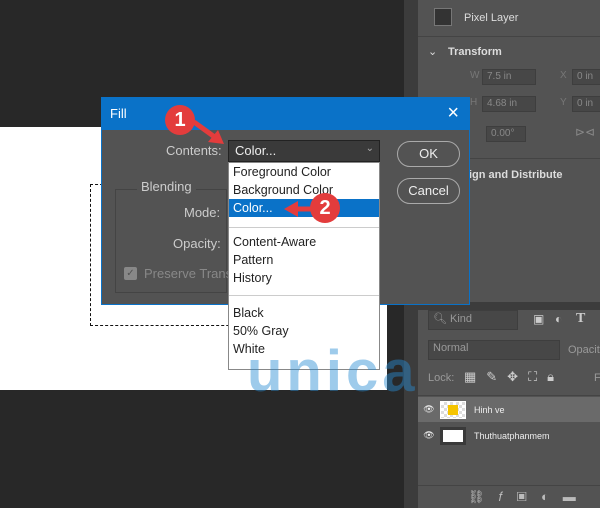 The height and width of the screenshot is (508, 600). I want to click on opacity-label: Opacity, so click(584, 350).